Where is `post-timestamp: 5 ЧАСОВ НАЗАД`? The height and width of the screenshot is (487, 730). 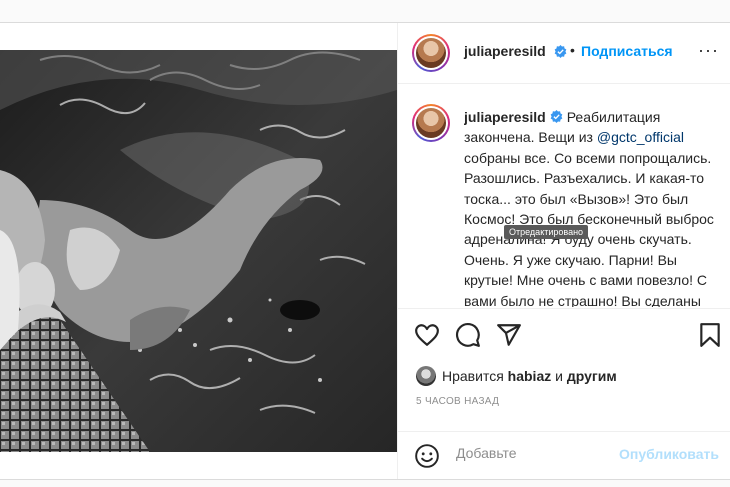
post-timestamp: 5 ЧАСОВ НАЗАД is located at coordinates (457, 401).